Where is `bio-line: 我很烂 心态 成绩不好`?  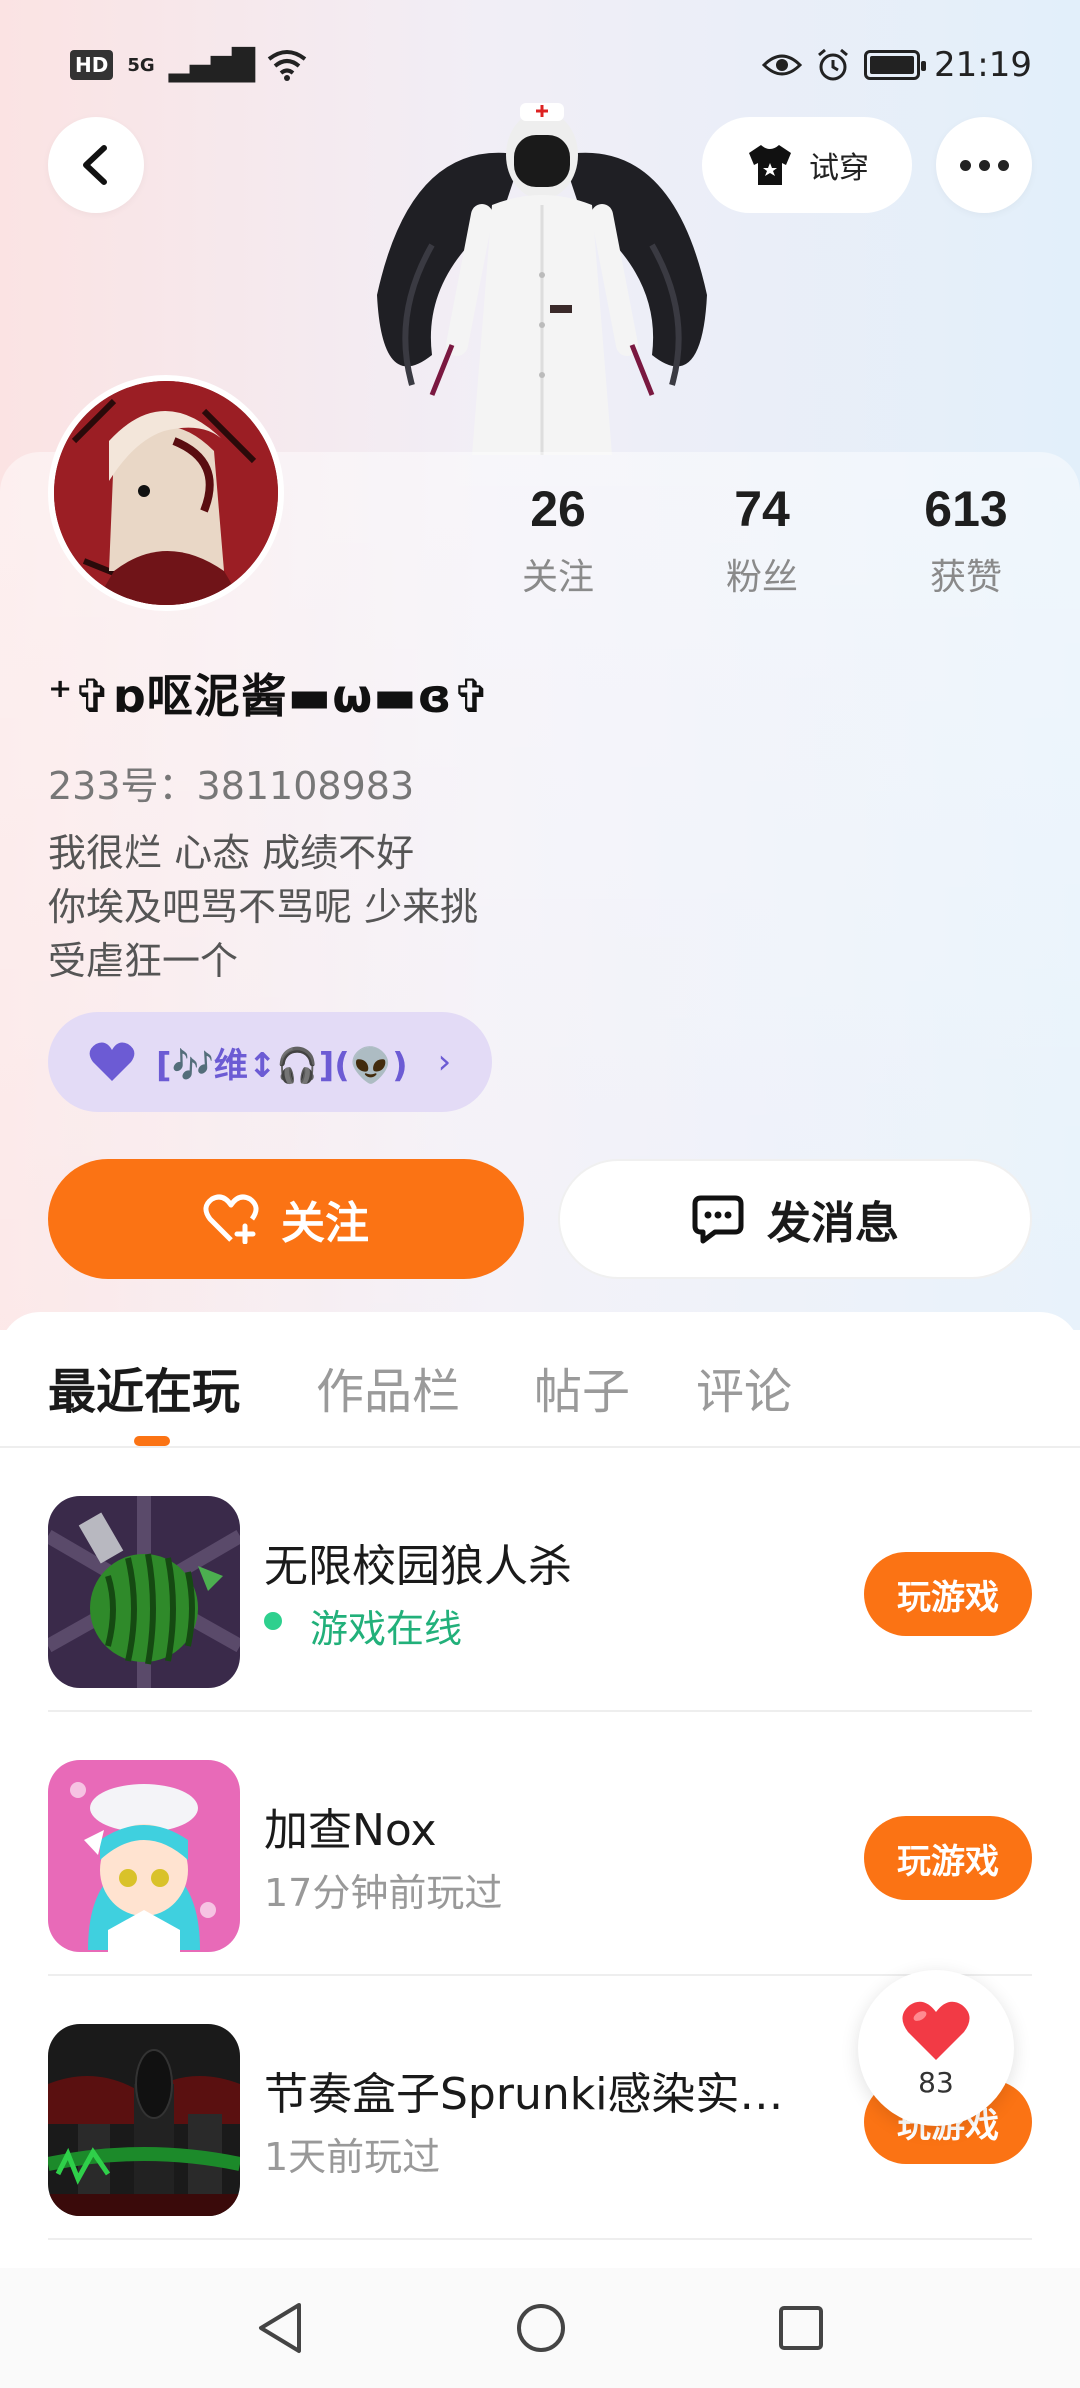
bio-line: 我很烂 心态 成绩不好 is located at coordinates (231, 853).